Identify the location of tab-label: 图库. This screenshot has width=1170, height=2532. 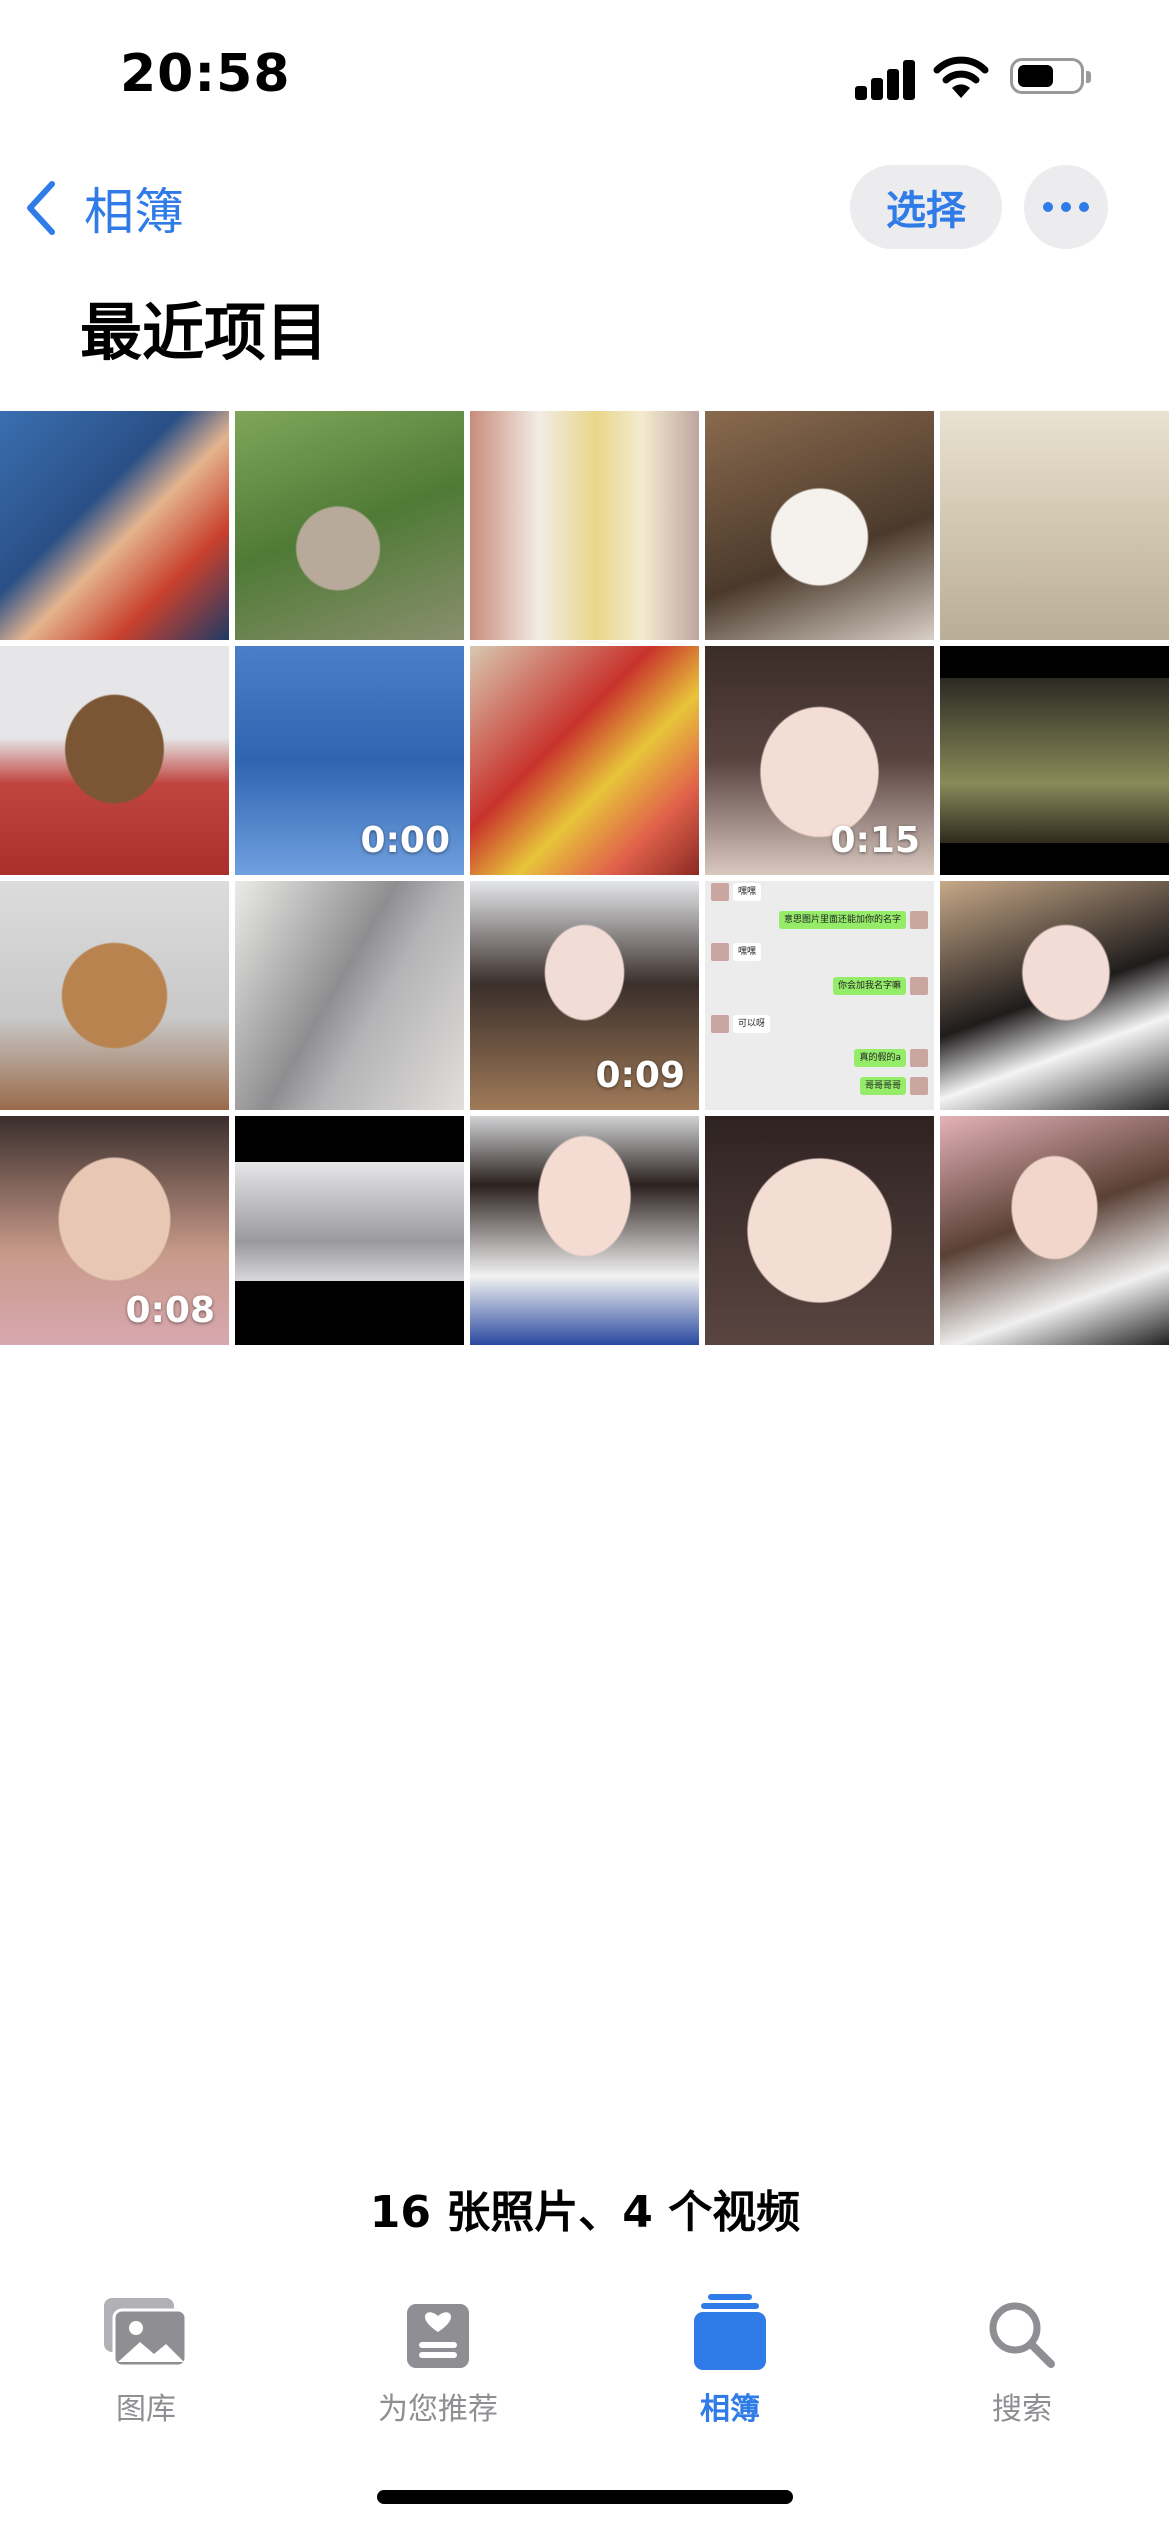
(146, 2409).